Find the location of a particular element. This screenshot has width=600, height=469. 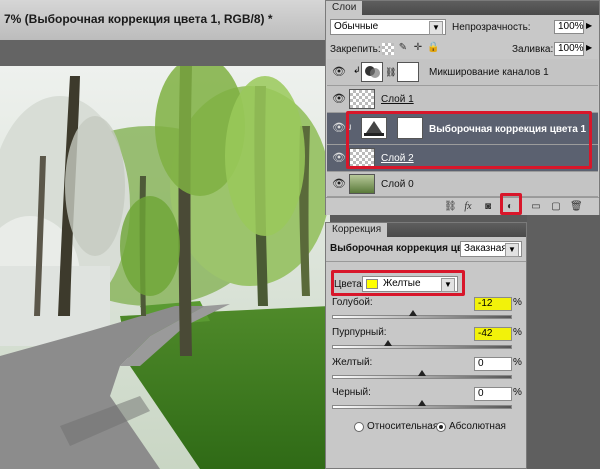

adjustments-tabbar: Коррекция is located at coordinates (426, 230).